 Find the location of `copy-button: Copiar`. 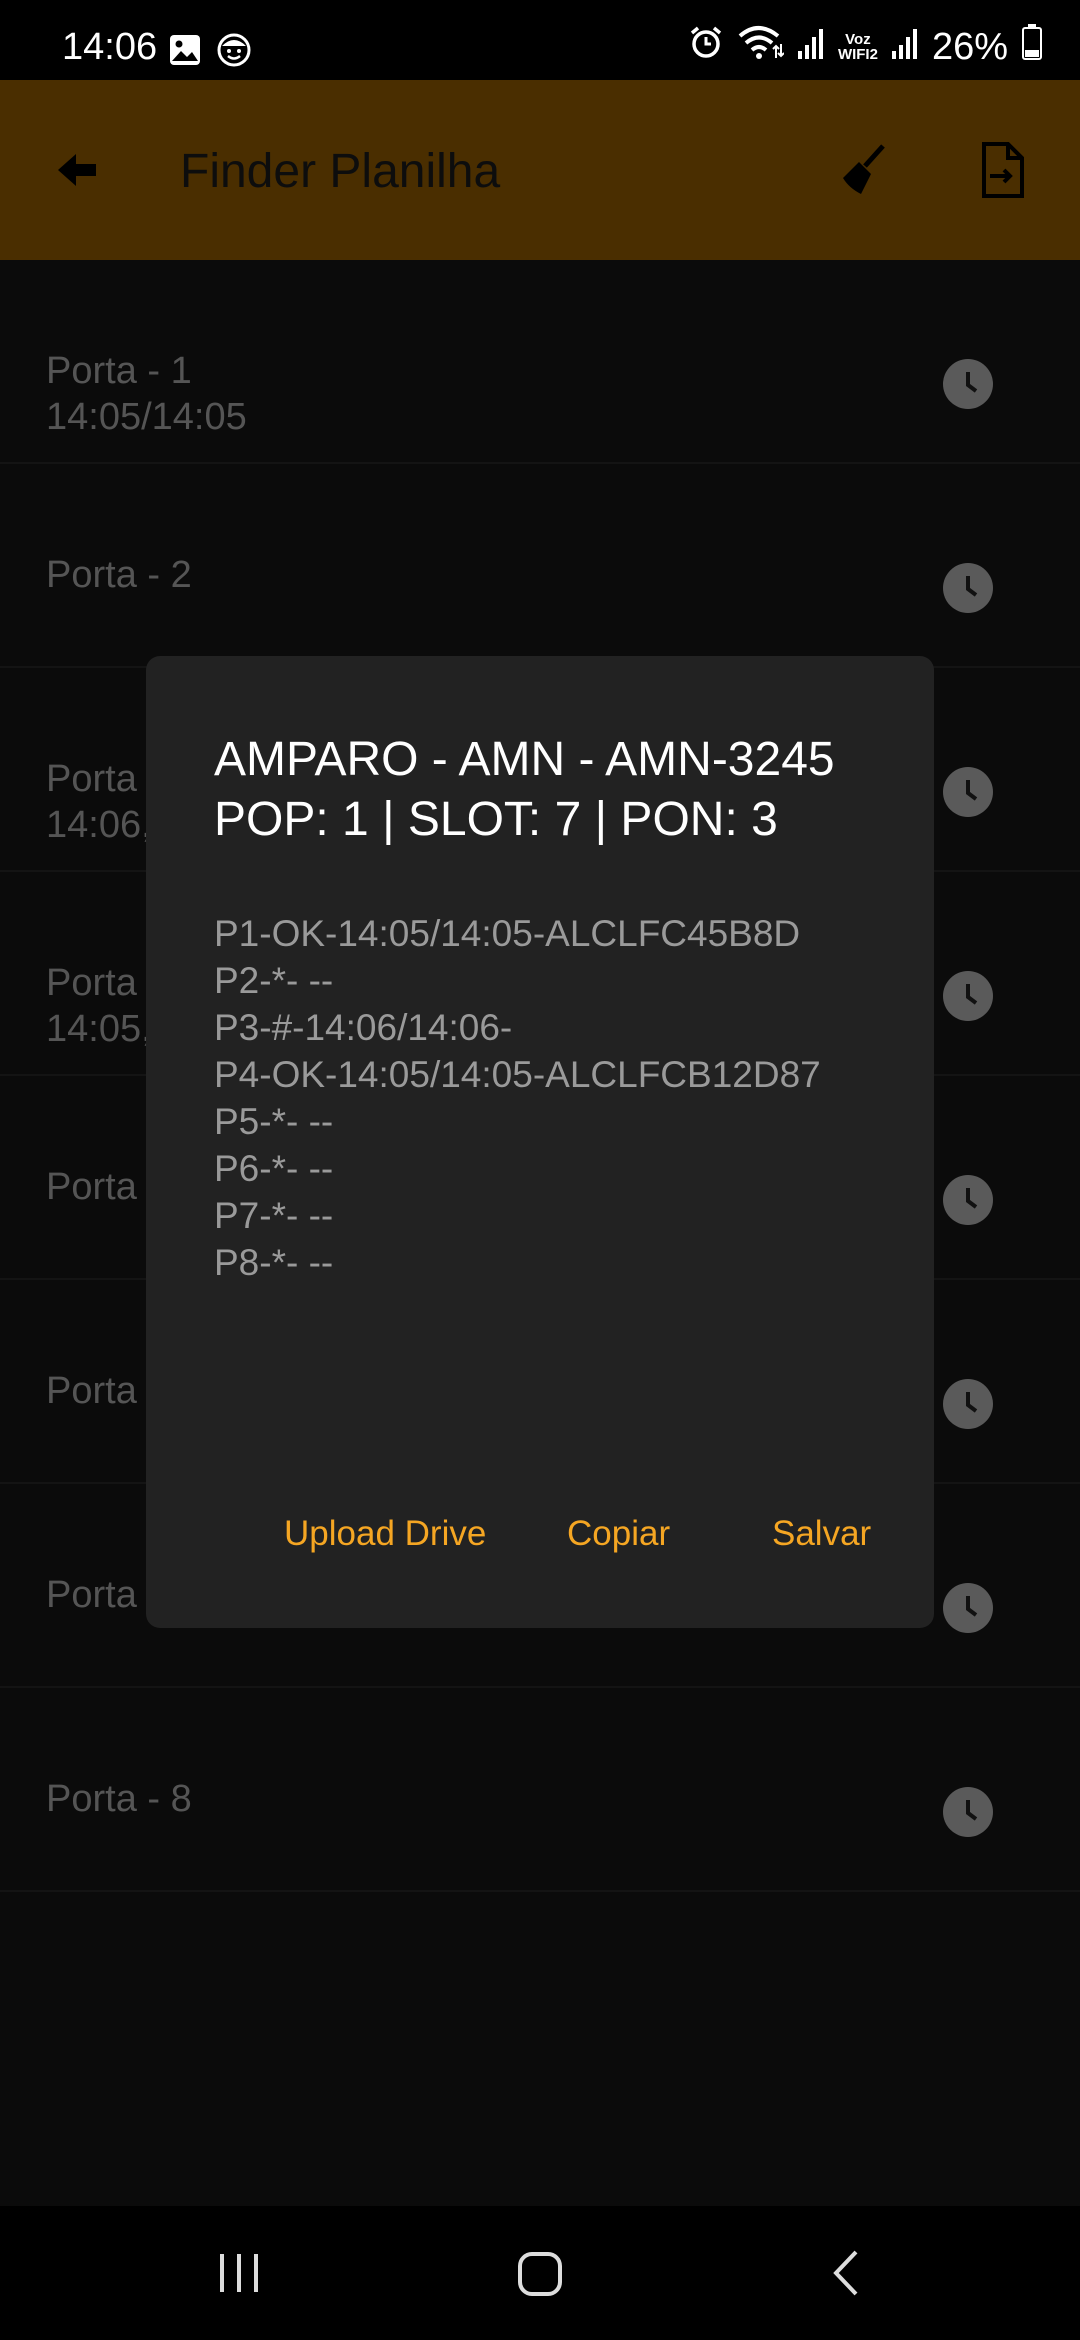

copy-button: Copiar is located at coordinates (618, 1534).